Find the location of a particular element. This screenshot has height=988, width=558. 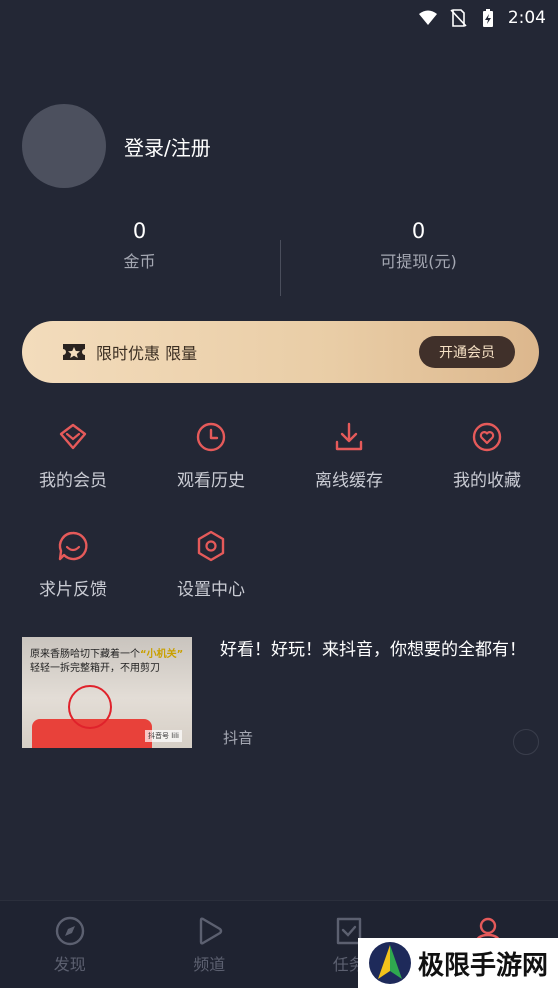

diamond-icon is located at coordinates (73, 436).